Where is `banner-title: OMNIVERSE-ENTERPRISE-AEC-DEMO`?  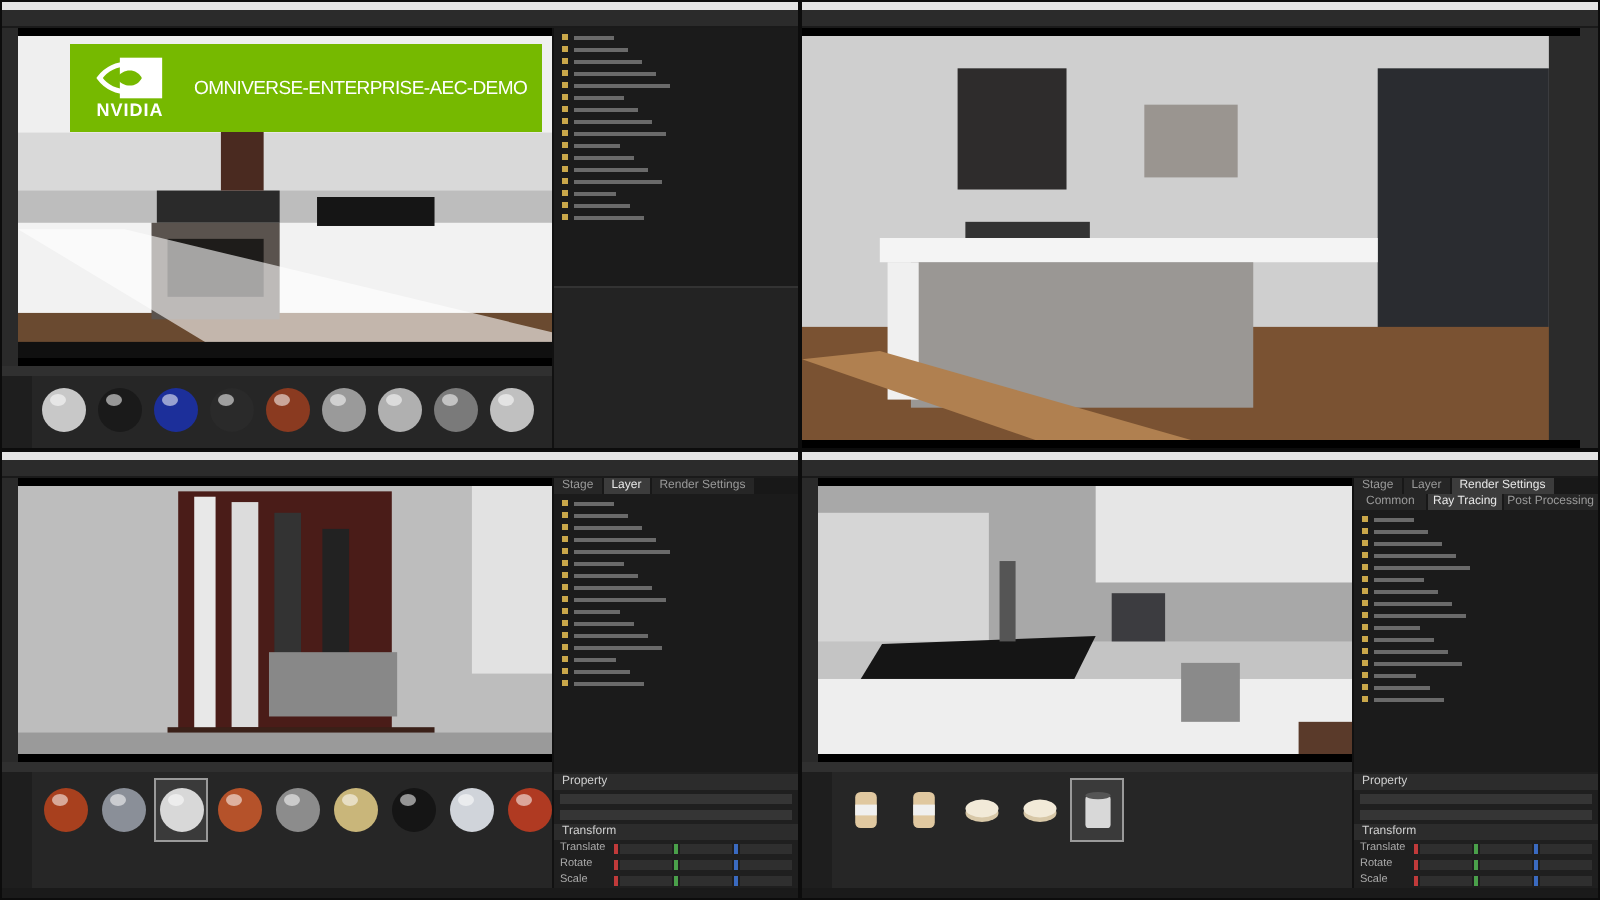 banner-title: OMNIVERSE-ENTERPRISE-AEC-DEMO is located at coordinates (361, 88).